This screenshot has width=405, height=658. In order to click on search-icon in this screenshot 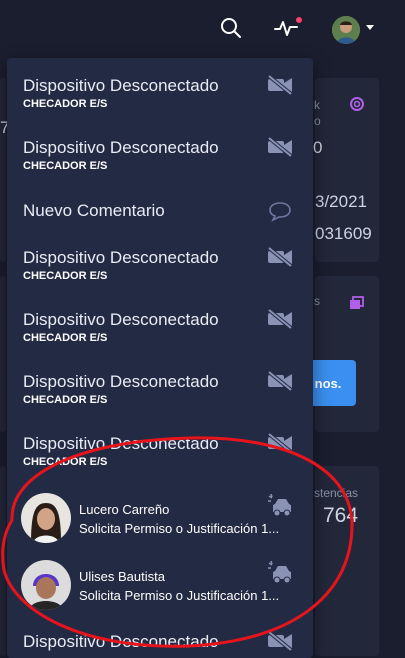, I will do `click(231, 28)`.